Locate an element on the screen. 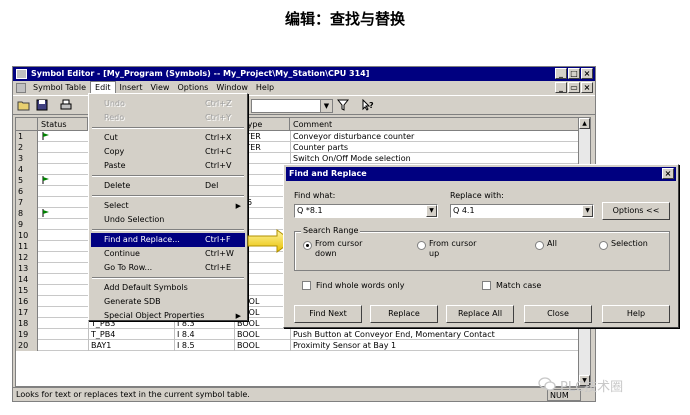 The width and height of the screenshot is (690, 415). maximize-button: □ is located at coordinates (574, 73).